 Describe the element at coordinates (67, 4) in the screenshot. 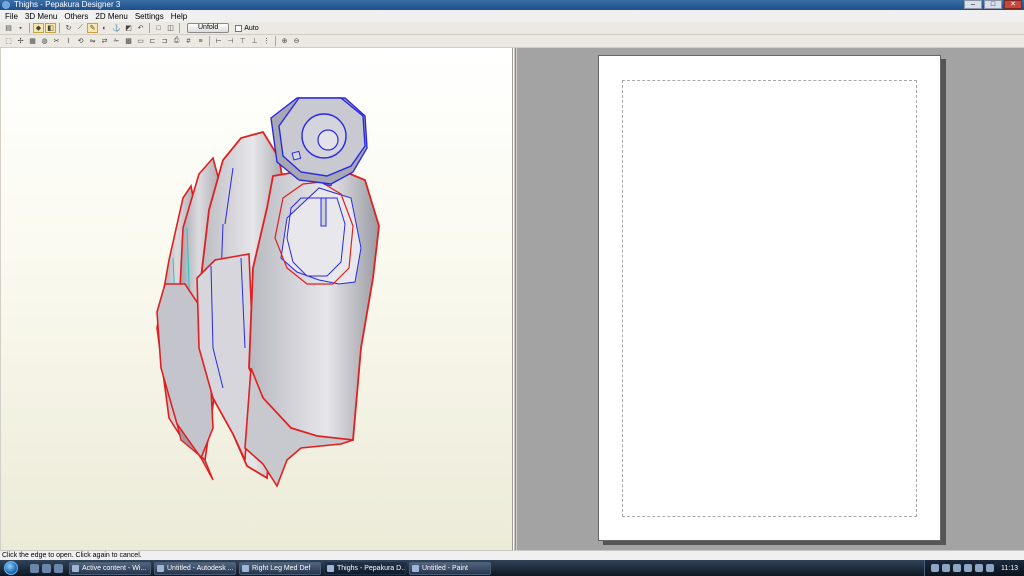

I see `window-title: Thighs - Pepakura Designer 3` at that location.